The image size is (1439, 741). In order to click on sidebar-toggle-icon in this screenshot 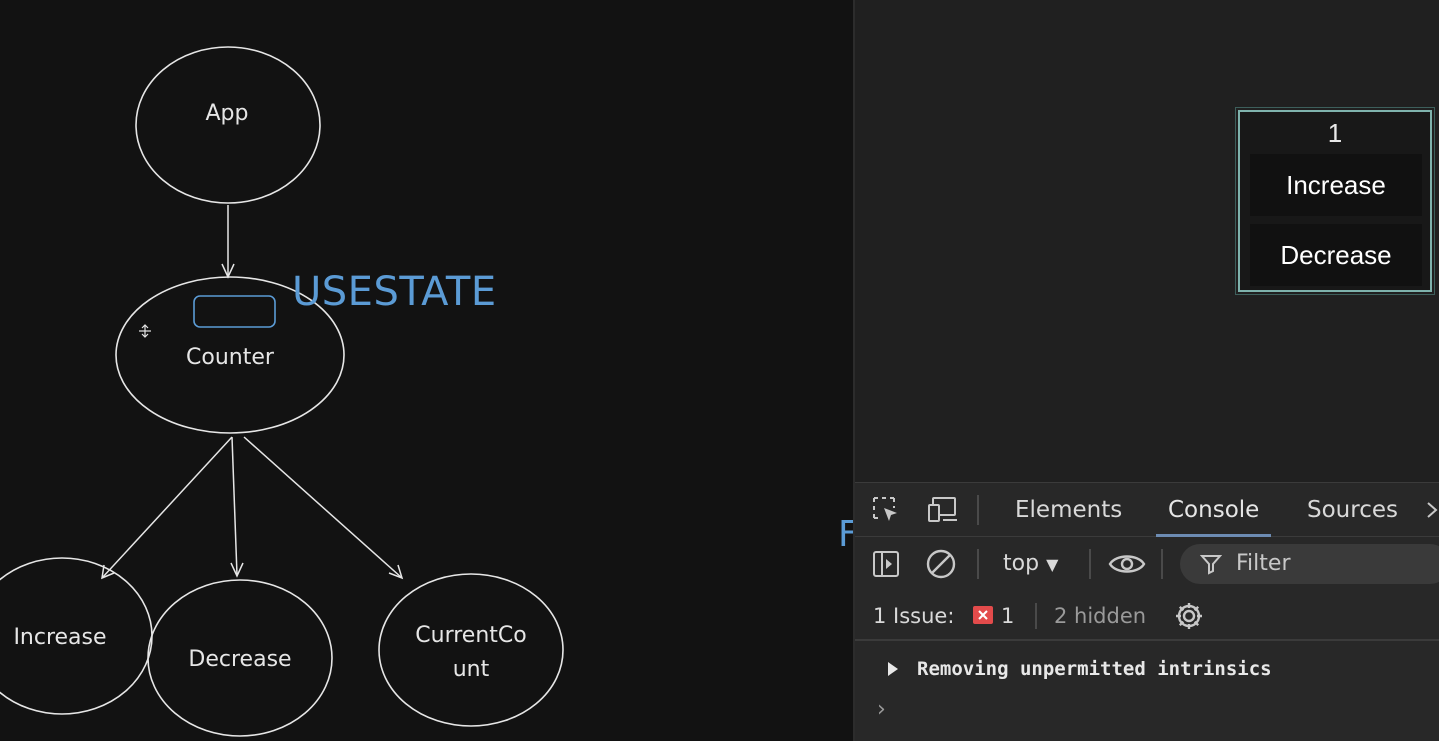, I will do `click(886, 564)`.